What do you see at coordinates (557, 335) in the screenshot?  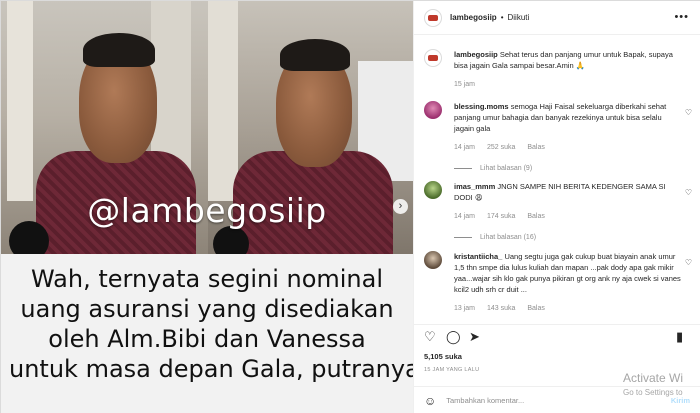 I see `action-bar: ♡ ◯ ➤ ▮` at bounding box center [557, 335].